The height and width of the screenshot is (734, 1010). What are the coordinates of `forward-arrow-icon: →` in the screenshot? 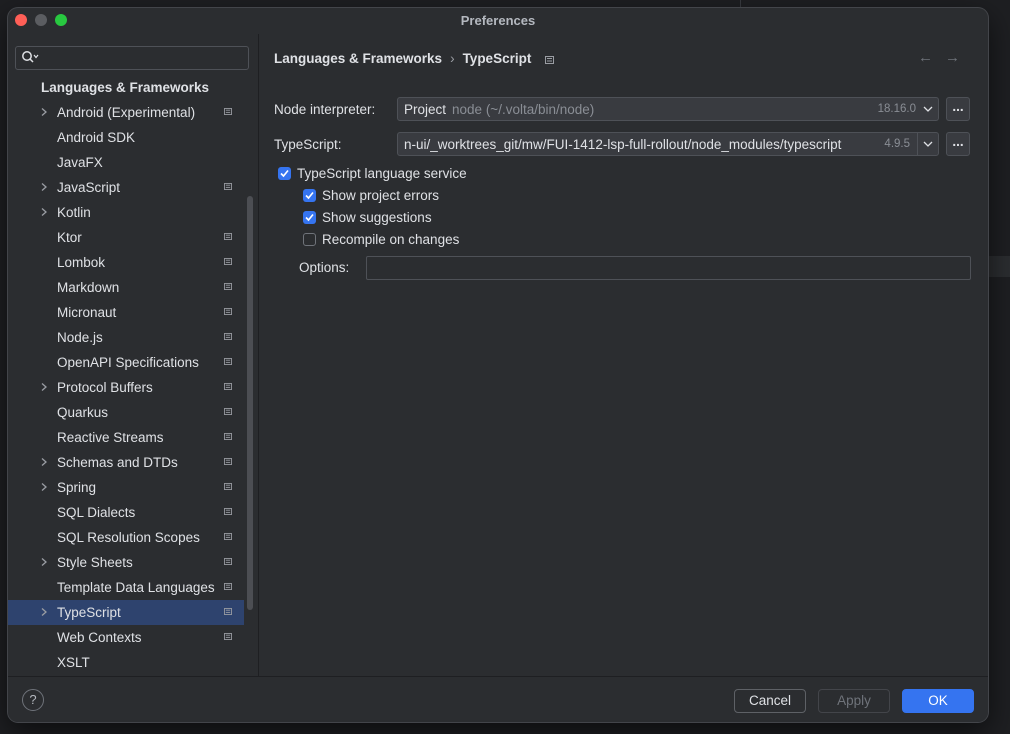 It's located at (958, 57).